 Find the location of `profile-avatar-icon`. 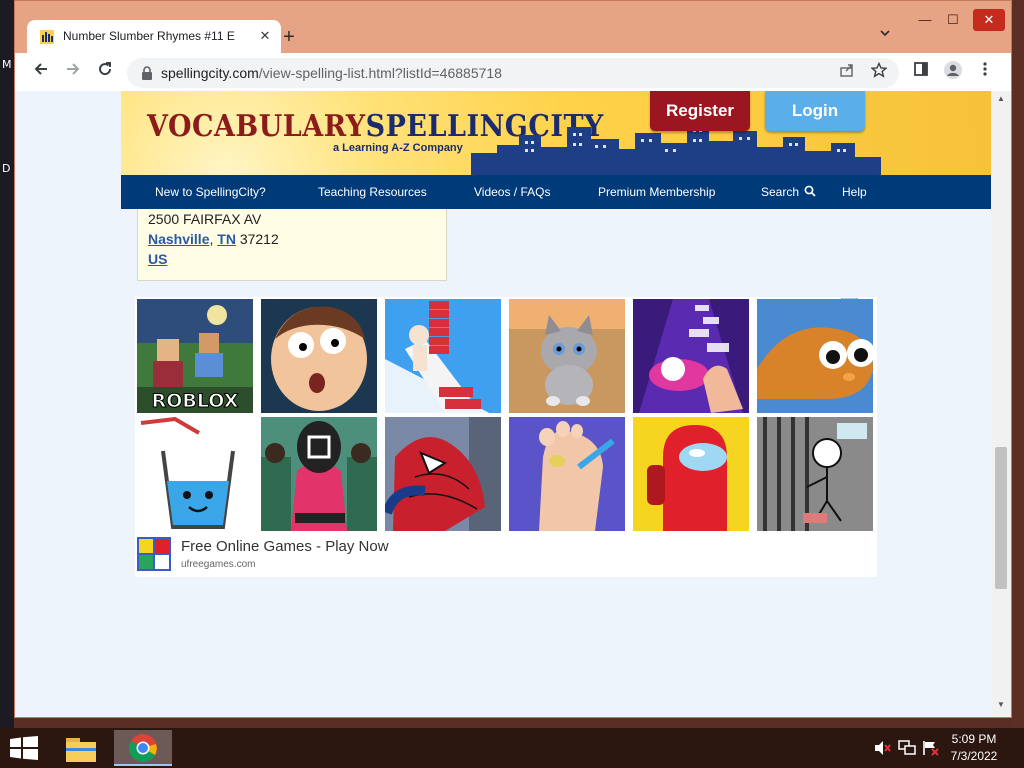

profile-avatar-icon is located at coordinates (953, 72).